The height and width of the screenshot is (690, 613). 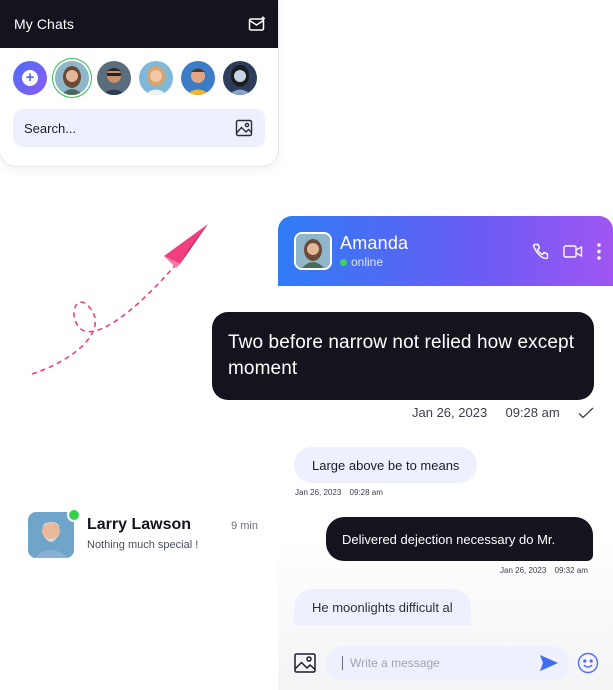 I want to click on message-bubble-outgoing: Delivered dejection necessary do Mr., so click(x=459, y=539).